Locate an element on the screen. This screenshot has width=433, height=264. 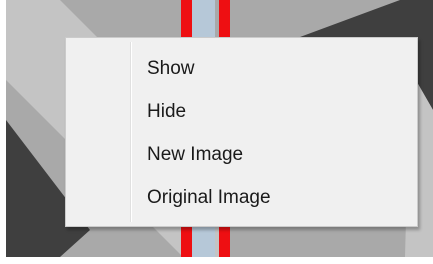
frame-bottom-edge is located at coordinates (216, 260).